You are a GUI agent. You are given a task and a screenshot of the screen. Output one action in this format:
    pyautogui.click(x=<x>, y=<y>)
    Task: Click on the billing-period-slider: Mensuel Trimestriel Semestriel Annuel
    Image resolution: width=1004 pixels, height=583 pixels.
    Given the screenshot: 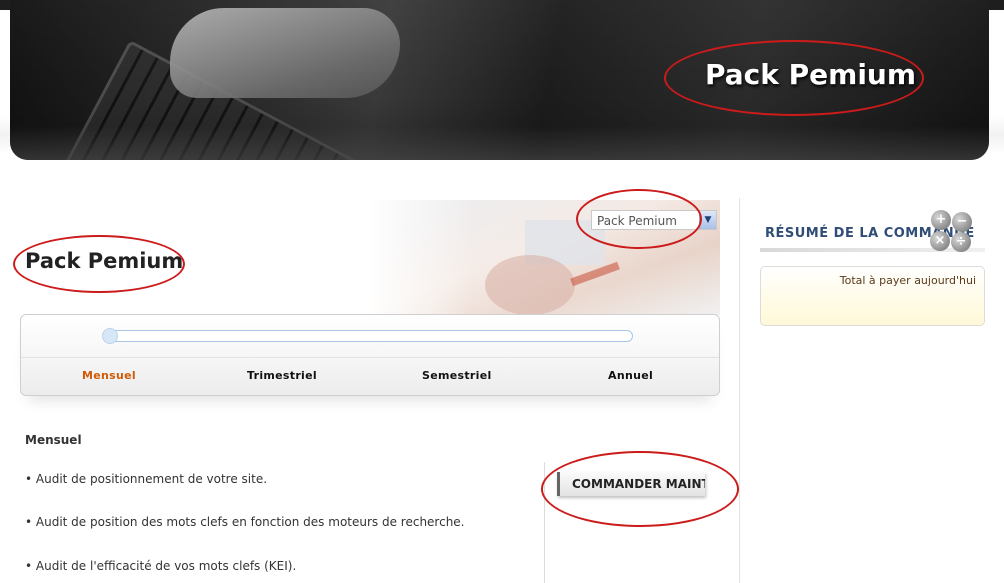 What is the action you would take?
    pyautogui.click(x=370, y=355)
    